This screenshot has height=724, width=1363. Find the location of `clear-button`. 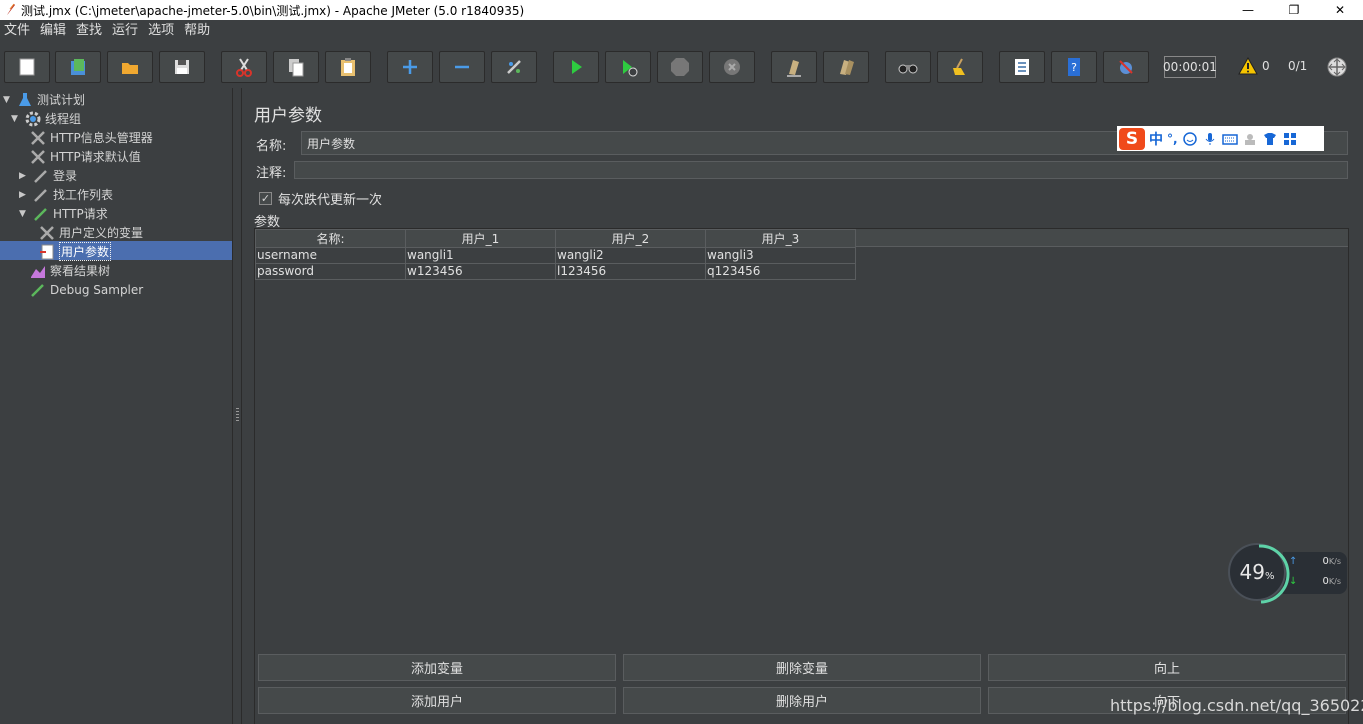

clear-button is located at coordinates (794, 67).